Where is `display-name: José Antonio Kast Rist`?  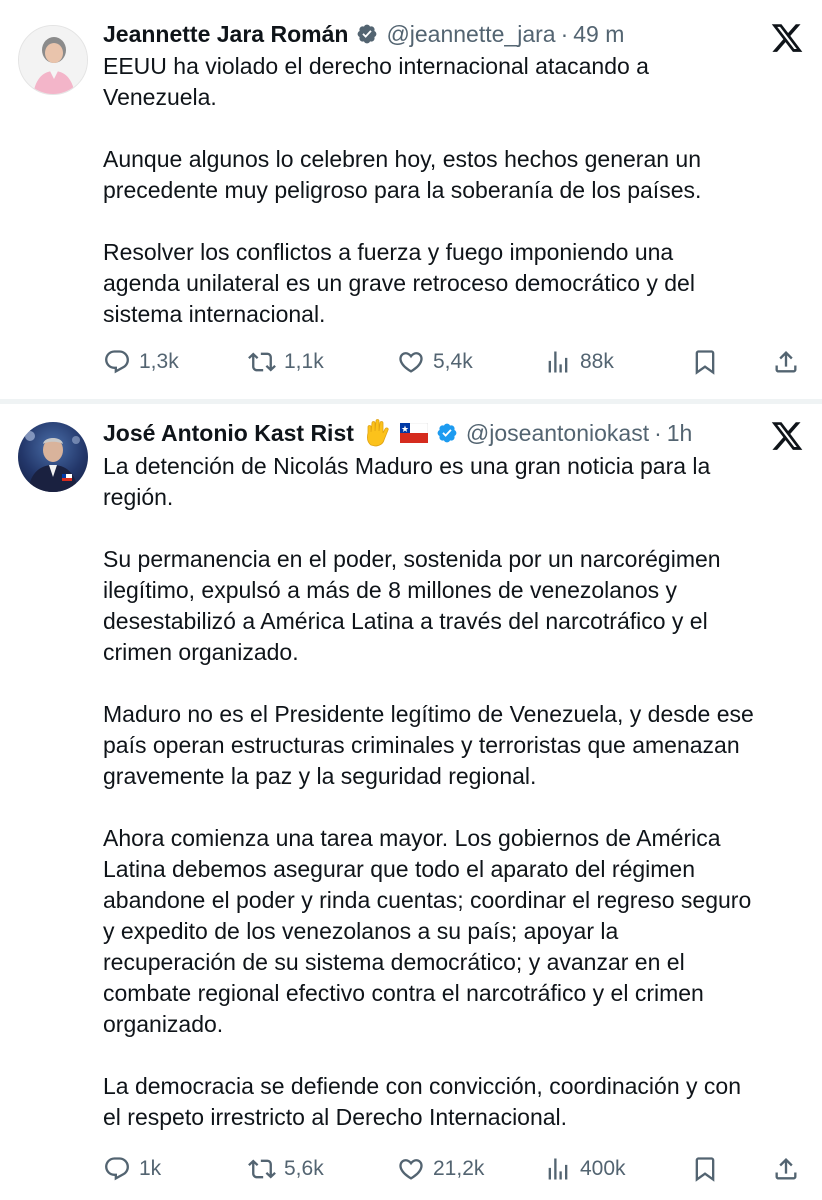
display-name: José Antonio Kast Rist is located at coordinates (228, 433).